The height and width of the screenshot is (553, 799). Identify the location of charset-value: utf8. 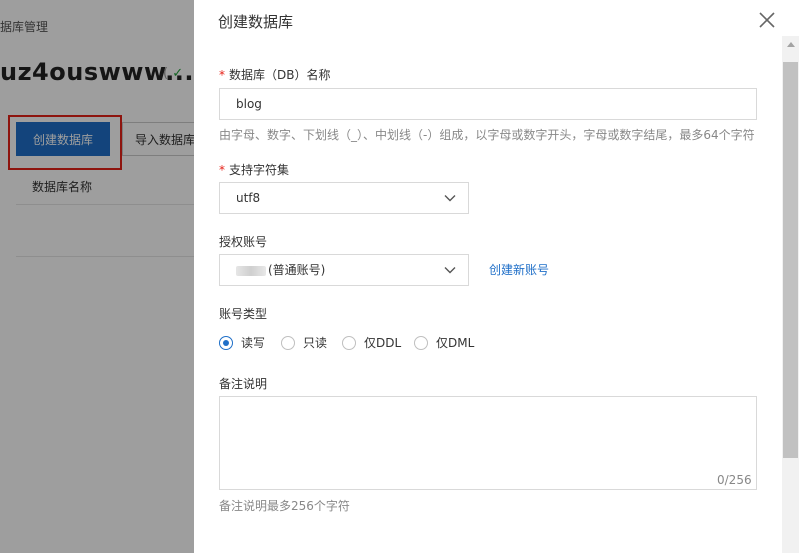
(248, 198).